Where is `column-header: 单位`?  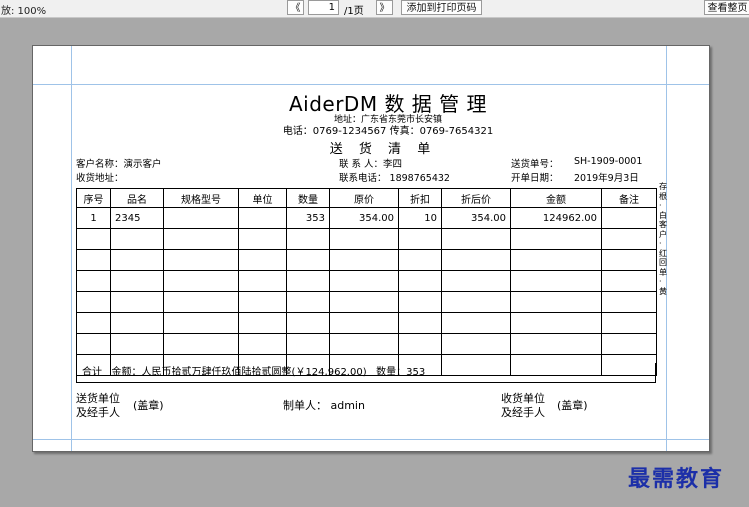
column-header: 单位 is located at coordinates (262, 198).